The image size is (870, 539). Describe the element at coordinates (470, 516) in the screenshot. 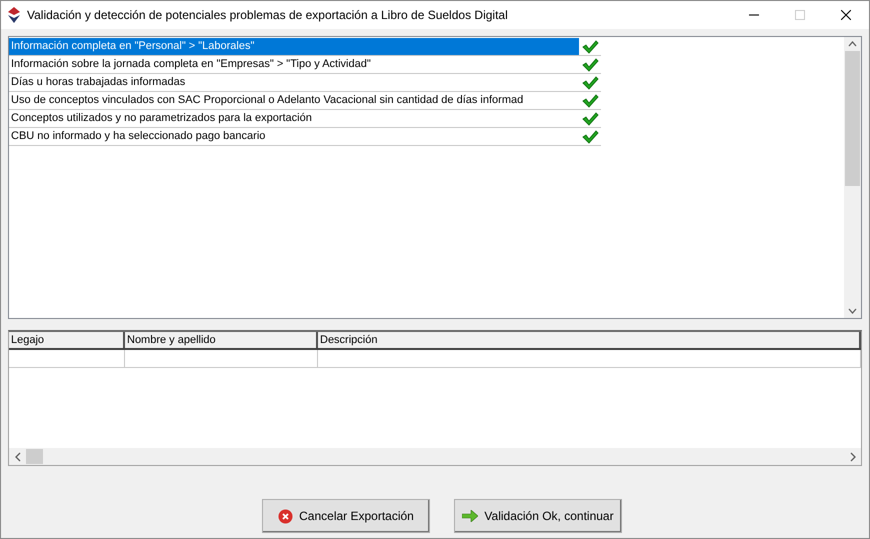

I see `arrow-right-icon` at that location.